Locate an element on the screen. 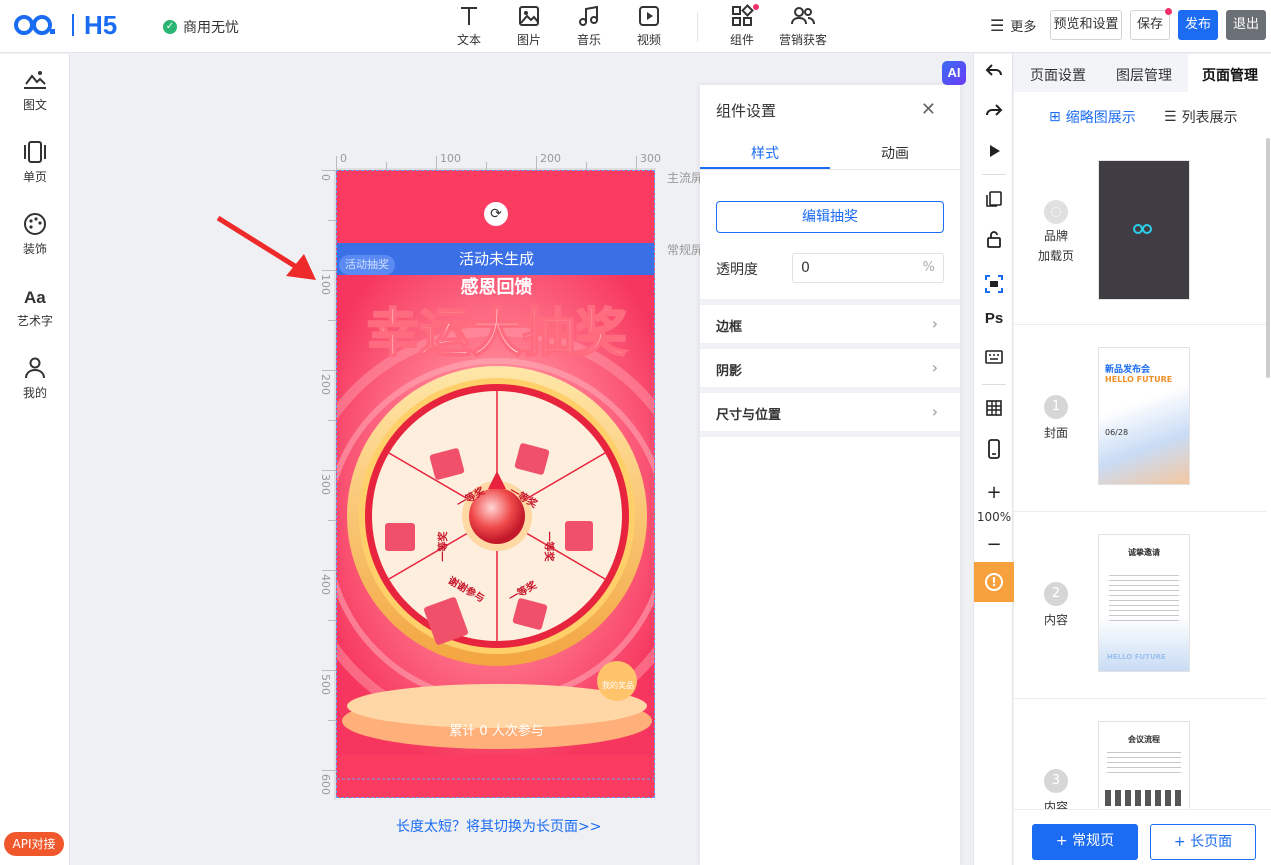  check-icon: ✓ is located at coordinates (170, 27).